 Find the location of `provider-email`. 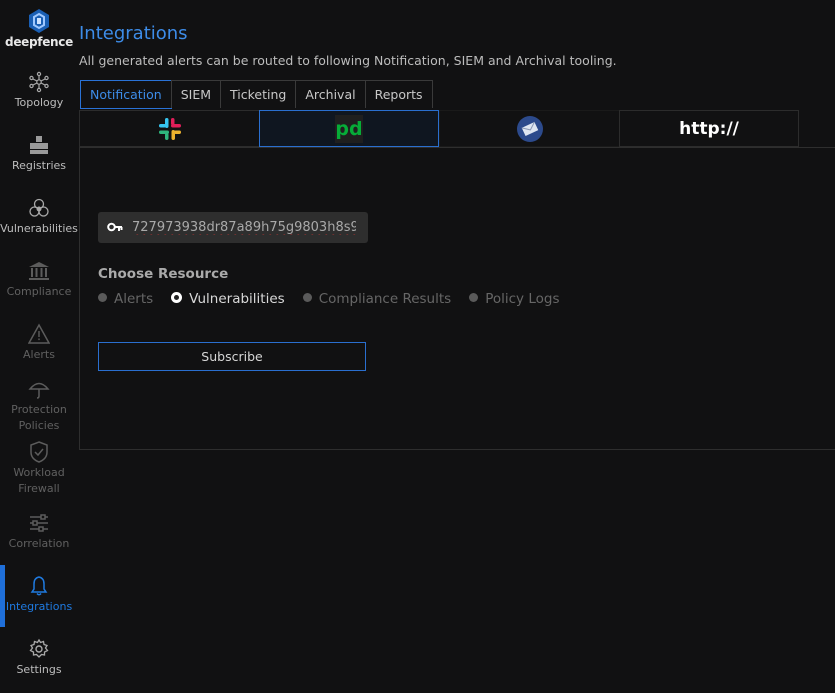

provider-email is located at coordinates (529, 128).